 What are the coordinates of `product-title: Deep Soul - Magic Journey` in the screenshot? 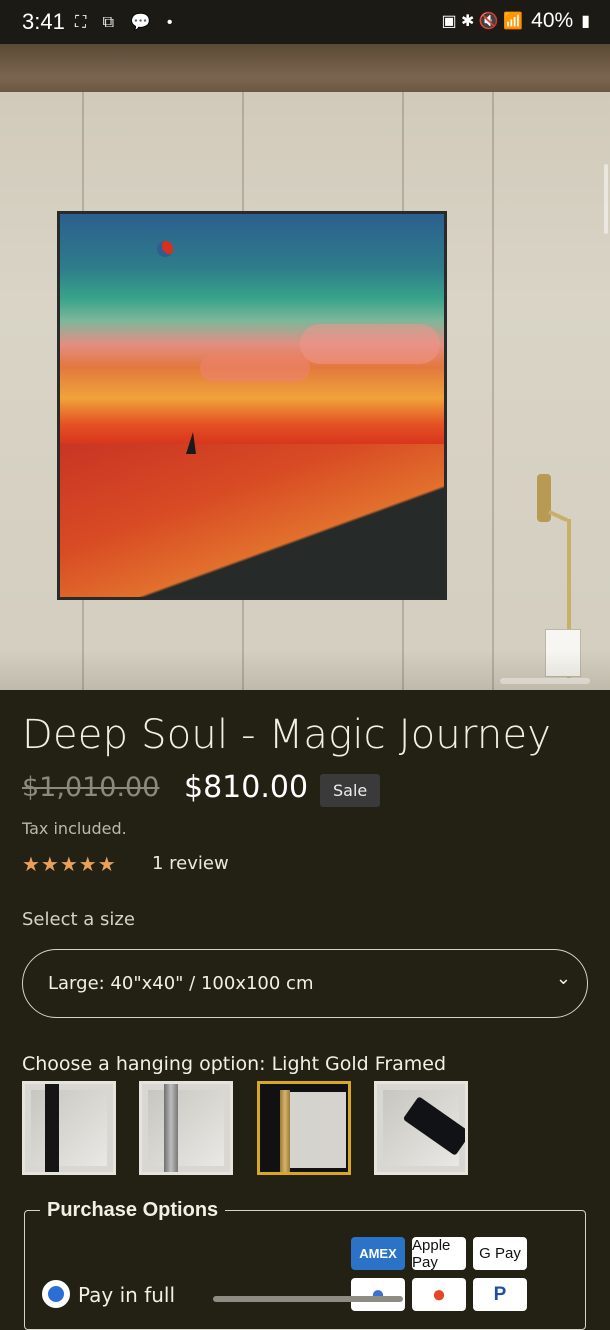 It's located at (287, 735).